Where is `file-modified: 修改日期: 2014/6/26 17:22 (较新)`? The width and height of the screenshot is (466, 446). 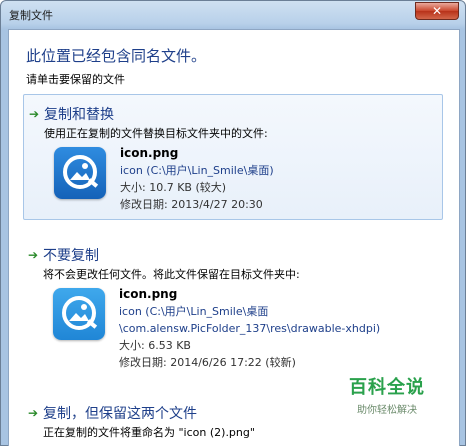
file-modified: 修改日期: 2014/6/26 17:22 (较新) is located at coordinates (207, 362).